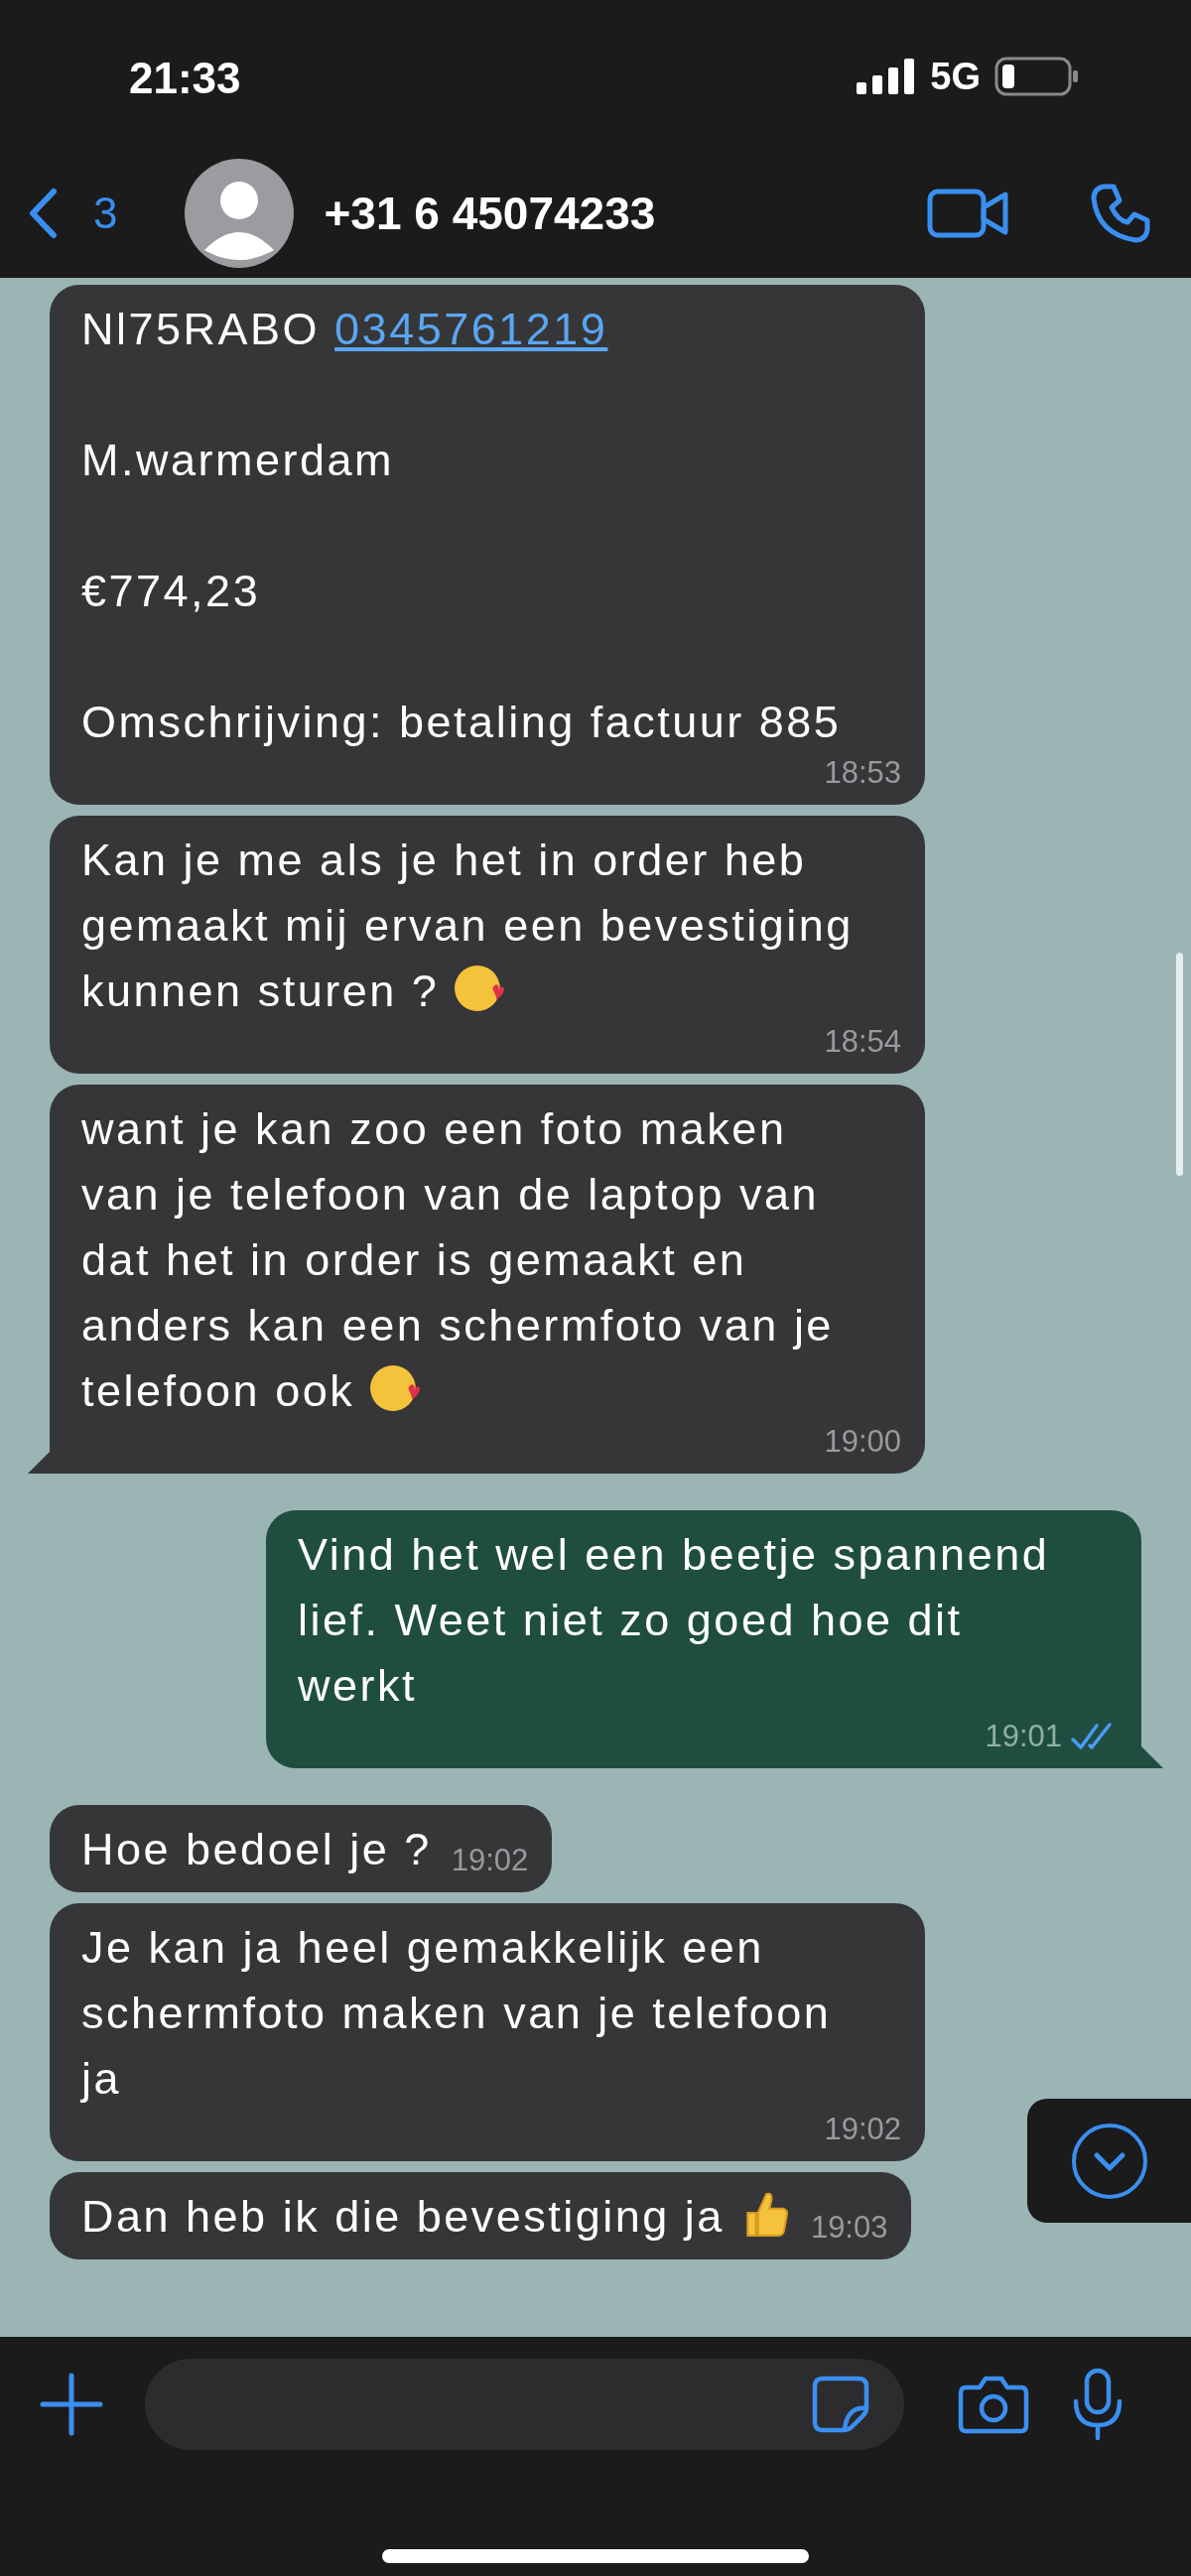 The width and height of the screenshot is (1191, 2576). I want to click on message-time: 18:54, so click(863, 1042).